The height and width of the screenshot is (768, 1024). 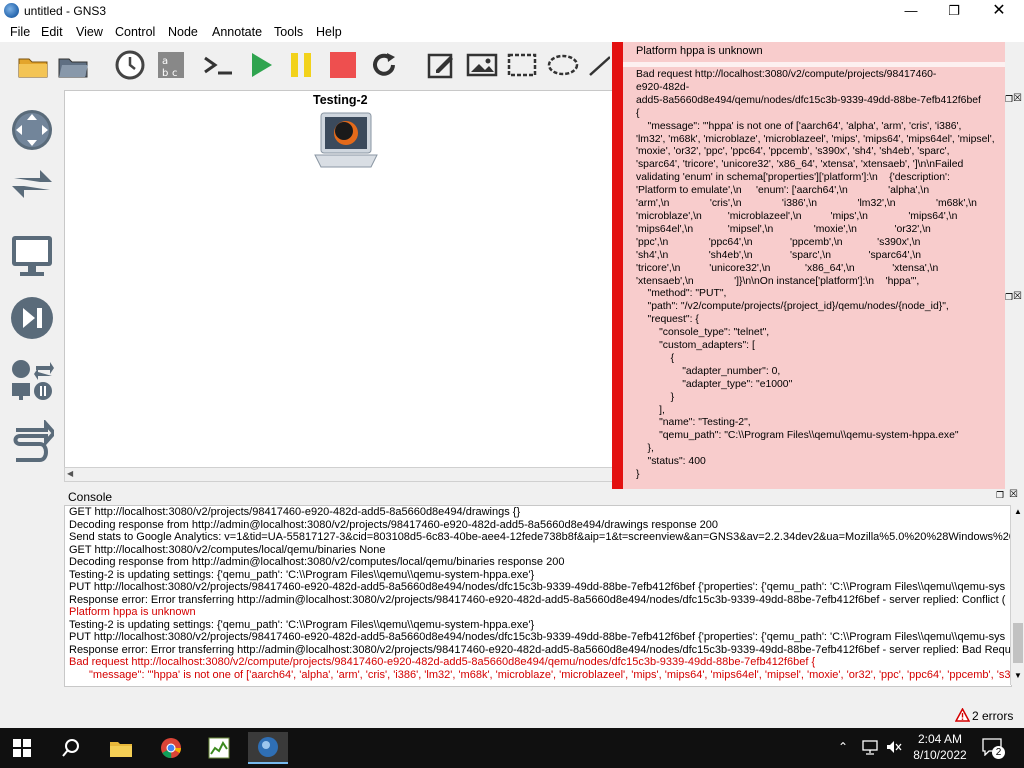 What do you see at coordinates (512, 716) in the screenshot?
I see `status-bar: 2 errors` at bounding box center [512, 716].